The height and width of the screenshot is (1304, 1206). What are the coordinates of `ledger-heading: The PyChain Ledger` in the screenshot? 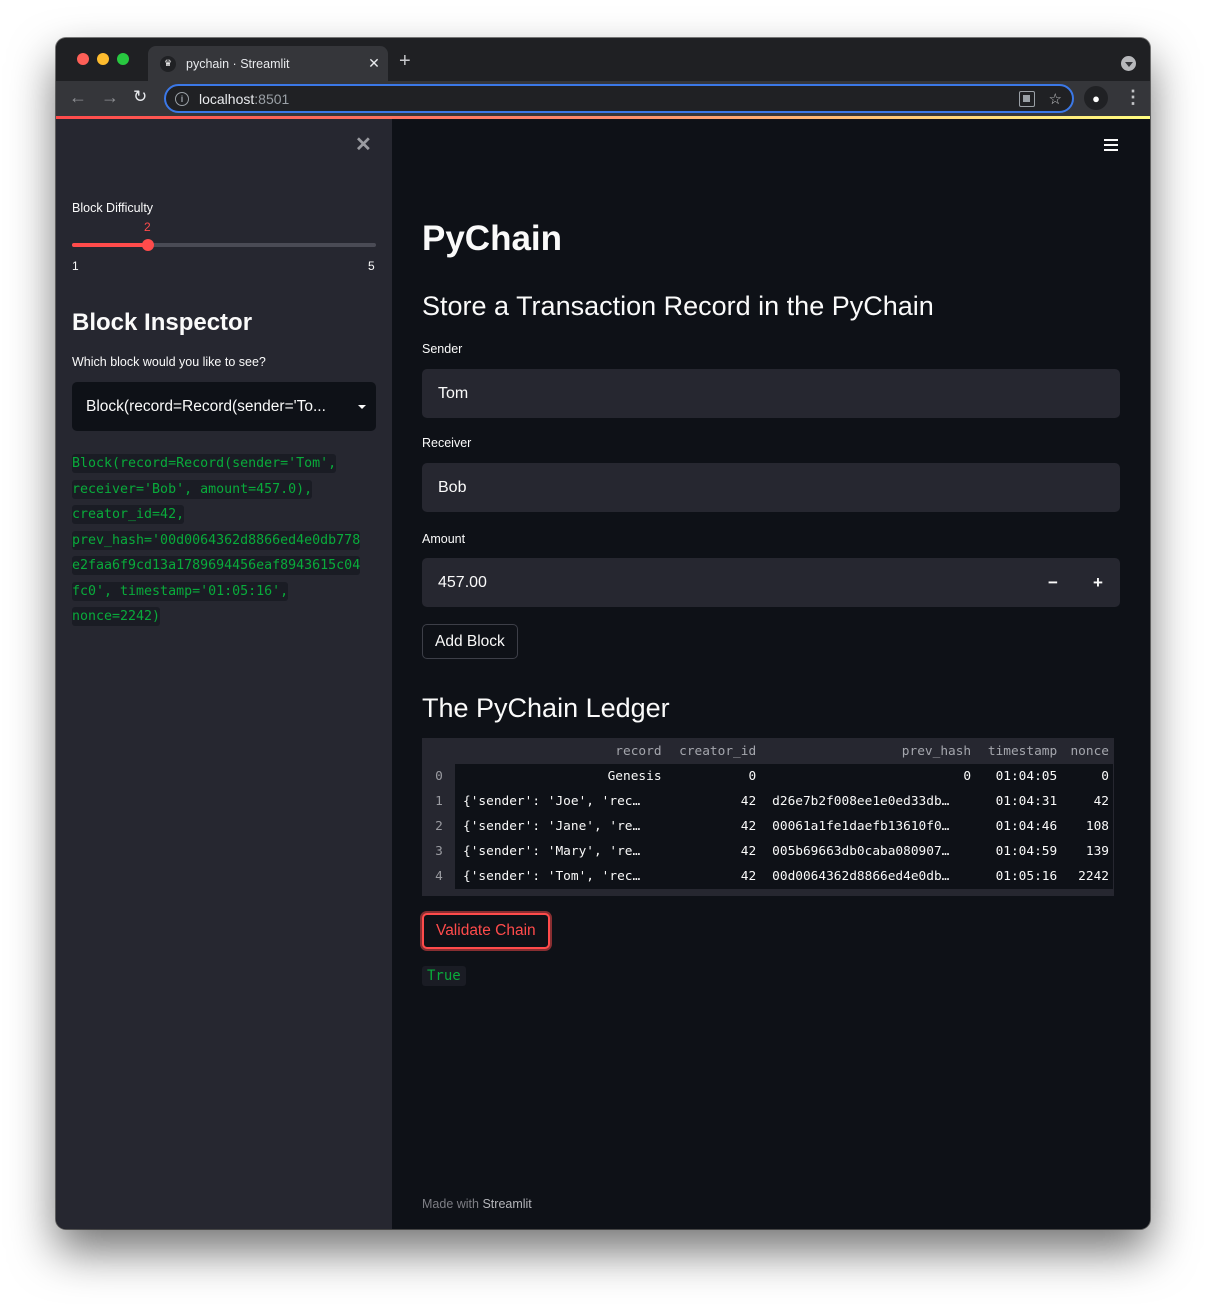 It's located at (546, 708).